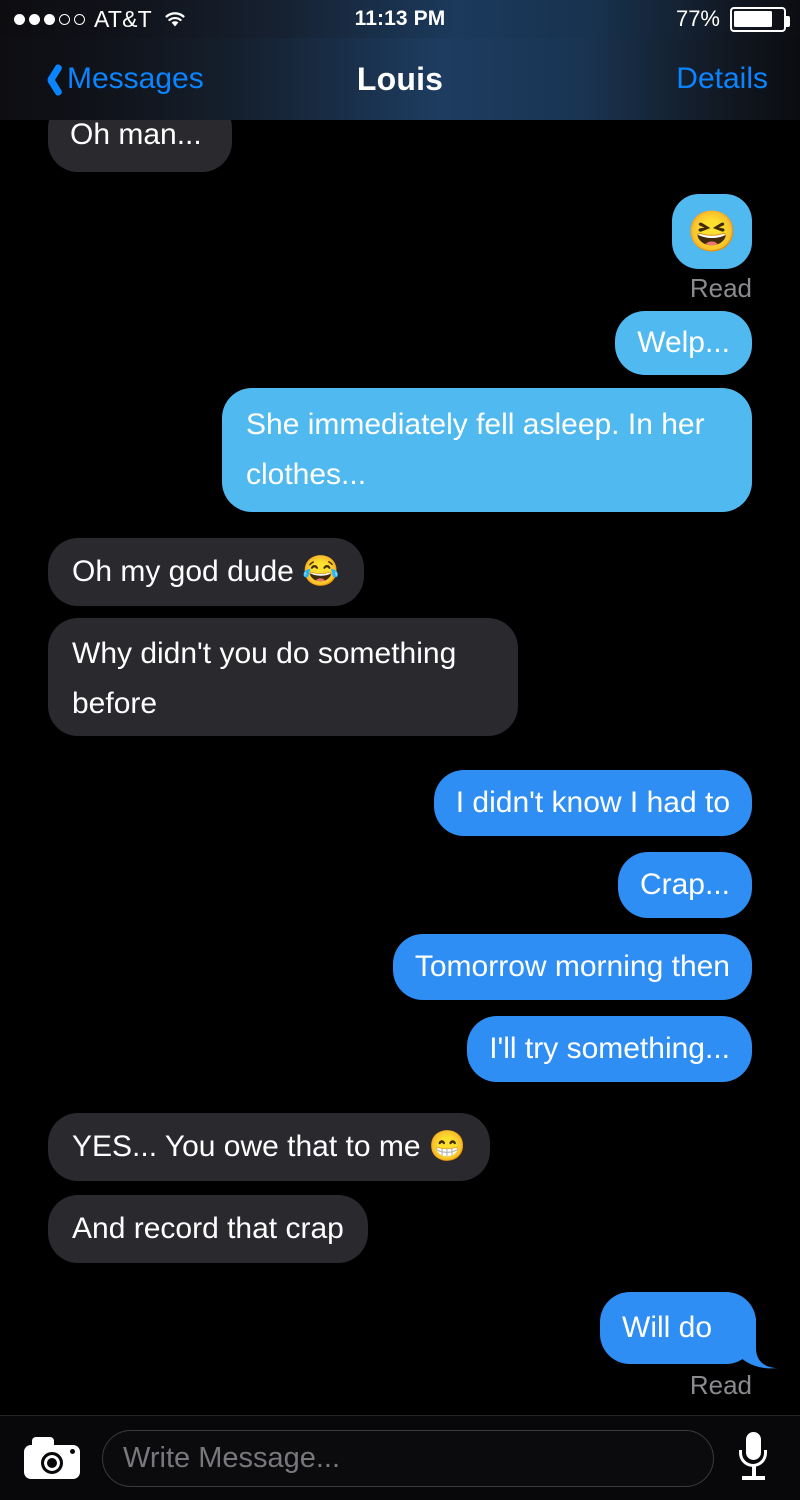 The image size is (800, 1500). What do you see at coordinates (667, 1327) in the screenshot?
I see `message-text: Will do` at bounding box center [667, 1327].